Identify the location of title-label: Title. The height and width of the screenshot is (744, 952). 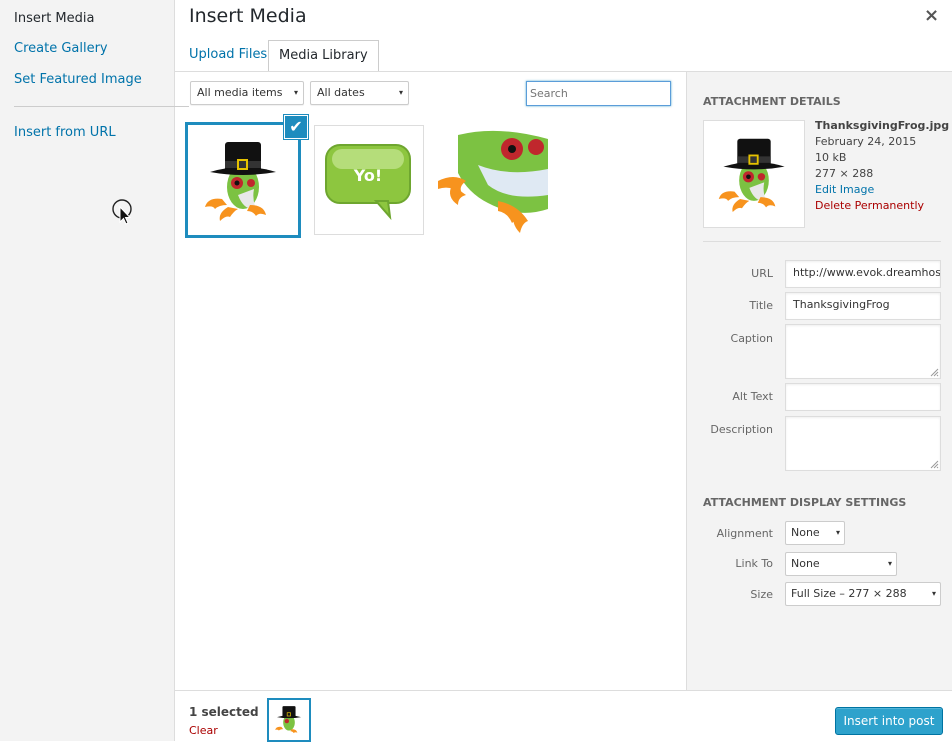
(761, 305).